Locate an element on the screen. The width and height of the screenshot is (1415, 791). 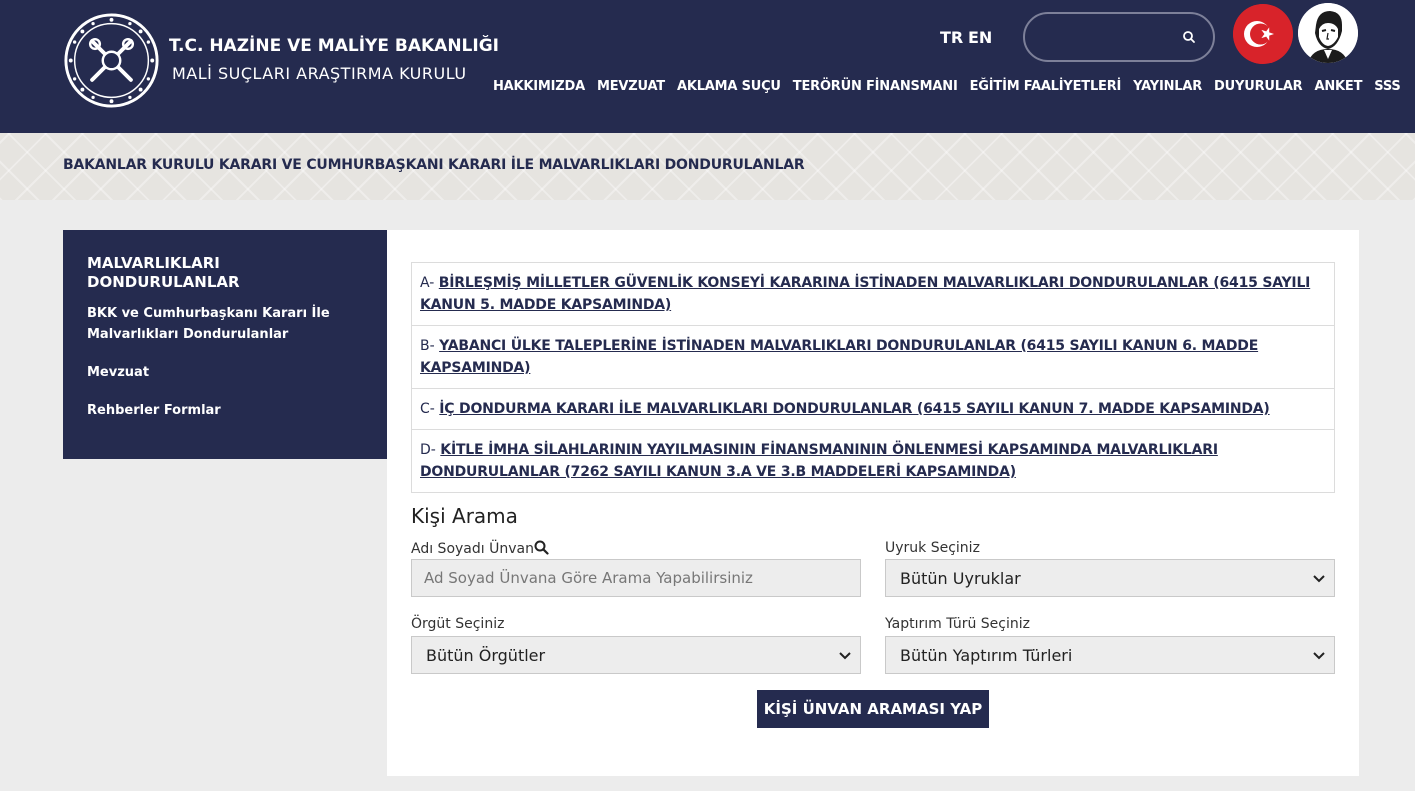
sanction-selected-value: Bütün Yaptırım Türleri is located at coordinates (986, 655).